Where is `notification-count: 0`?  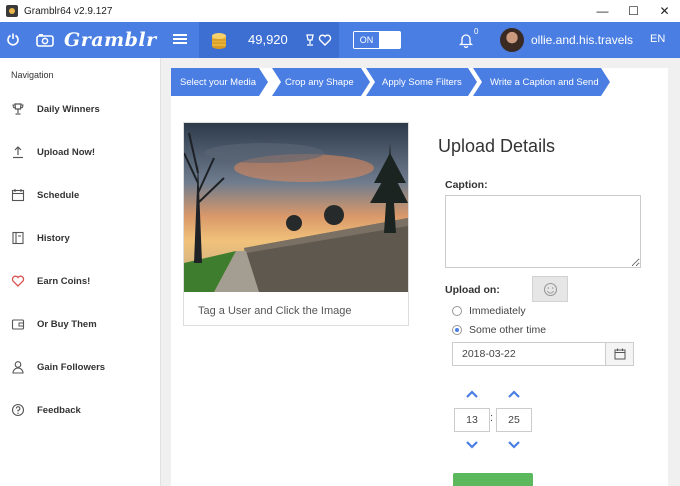
notification-count: 0 is located at coordinates (476, 31).